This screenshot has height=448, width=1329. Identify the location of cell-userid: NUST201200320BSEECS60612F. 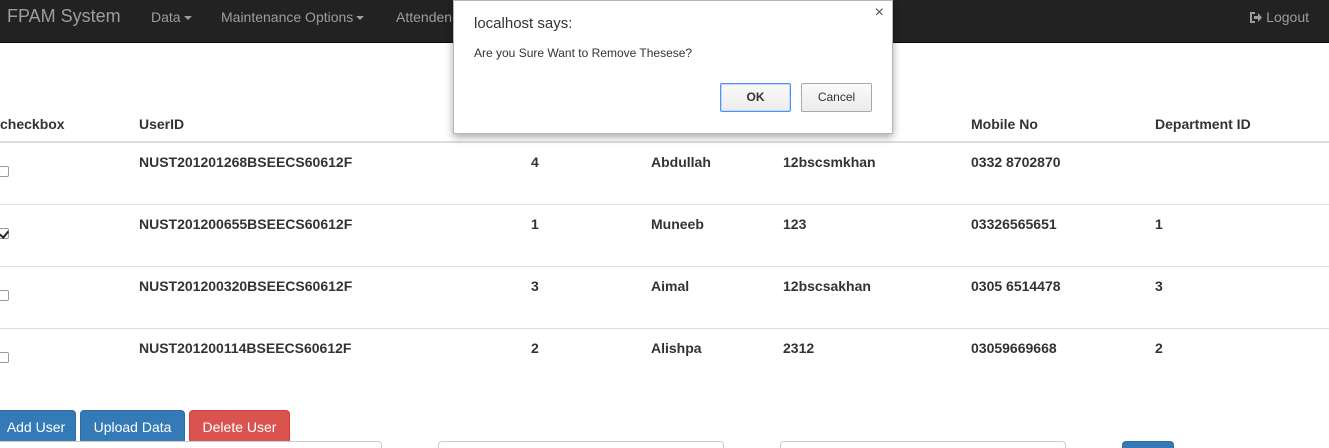
(246, 286).